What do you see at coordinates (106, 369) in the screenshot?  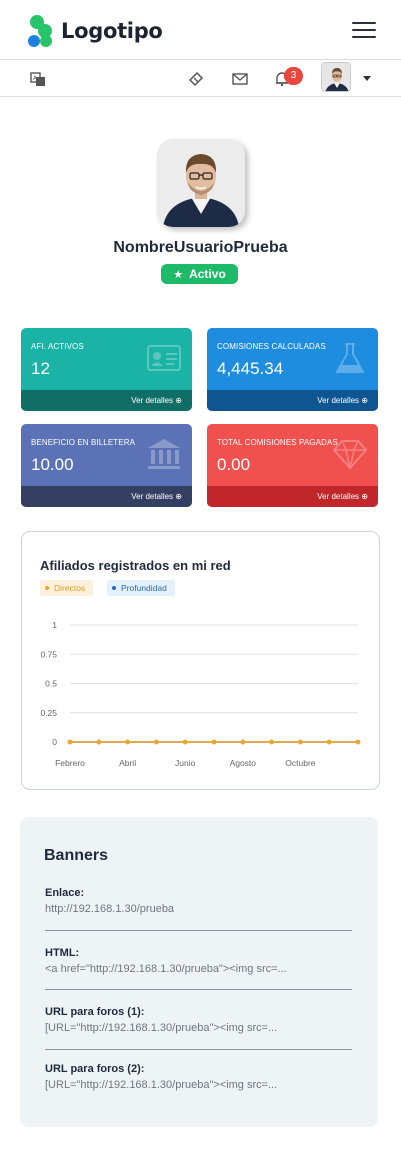 I see `card-active-affiliates: AFI. ACTIVOS 12 Ver detalles ⊕` at bounding box center [106, 369].